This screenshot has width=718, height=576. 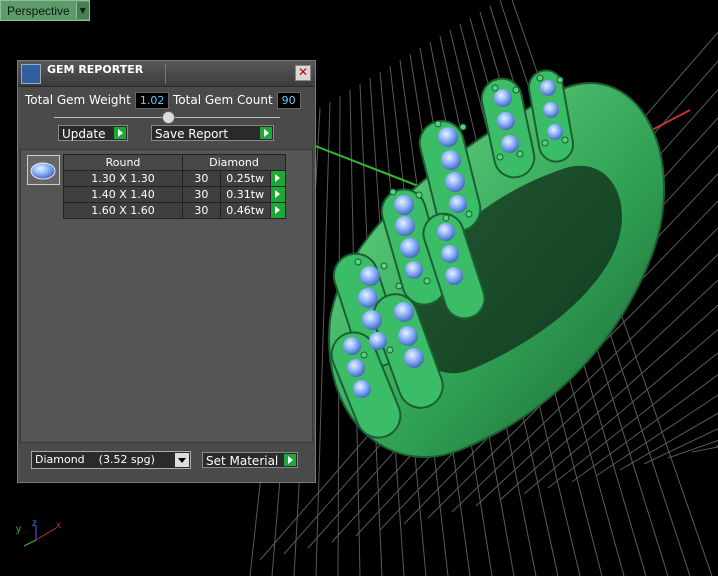 I want to click on material-dropdown: Diamond (3.52 spg), so click(x=111, y=460).